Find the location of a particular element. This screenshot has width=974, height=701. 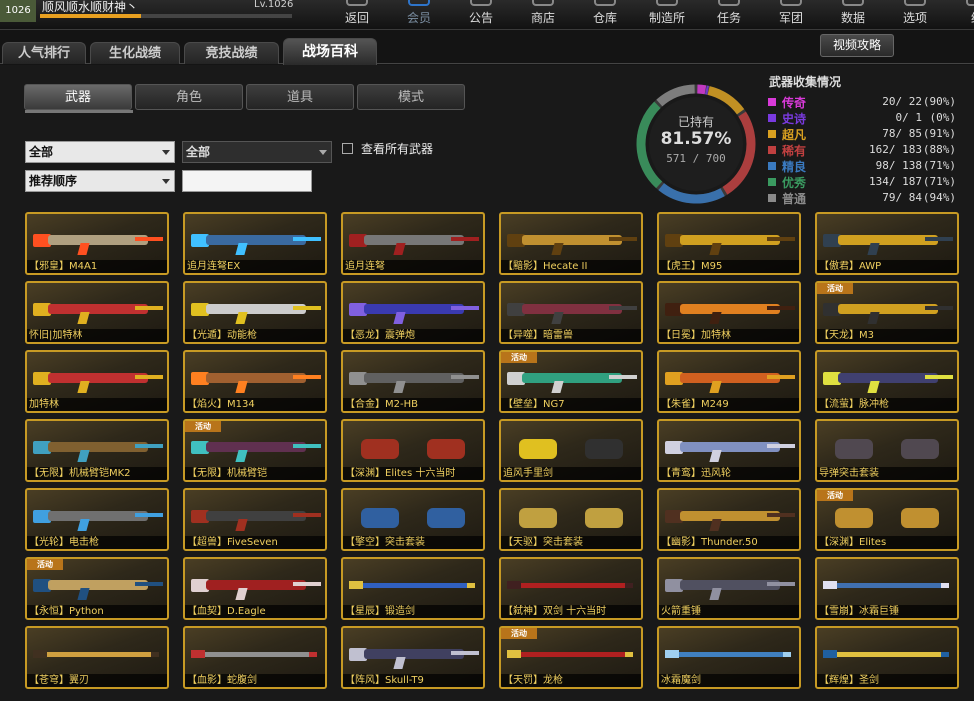

rarity-percent: (88%) is located at coordinates (939, 149).